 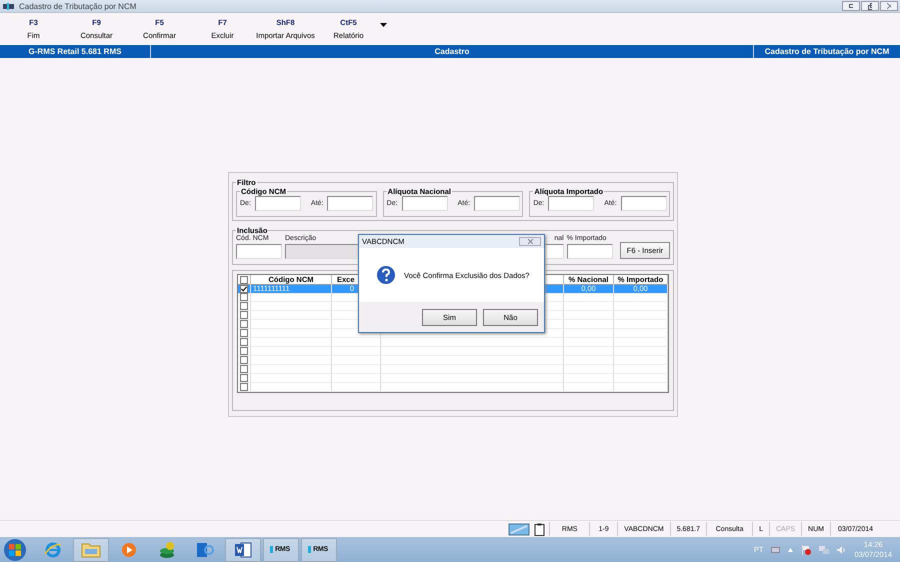 I want to click on globe-icon, so click(x=53, y=549).